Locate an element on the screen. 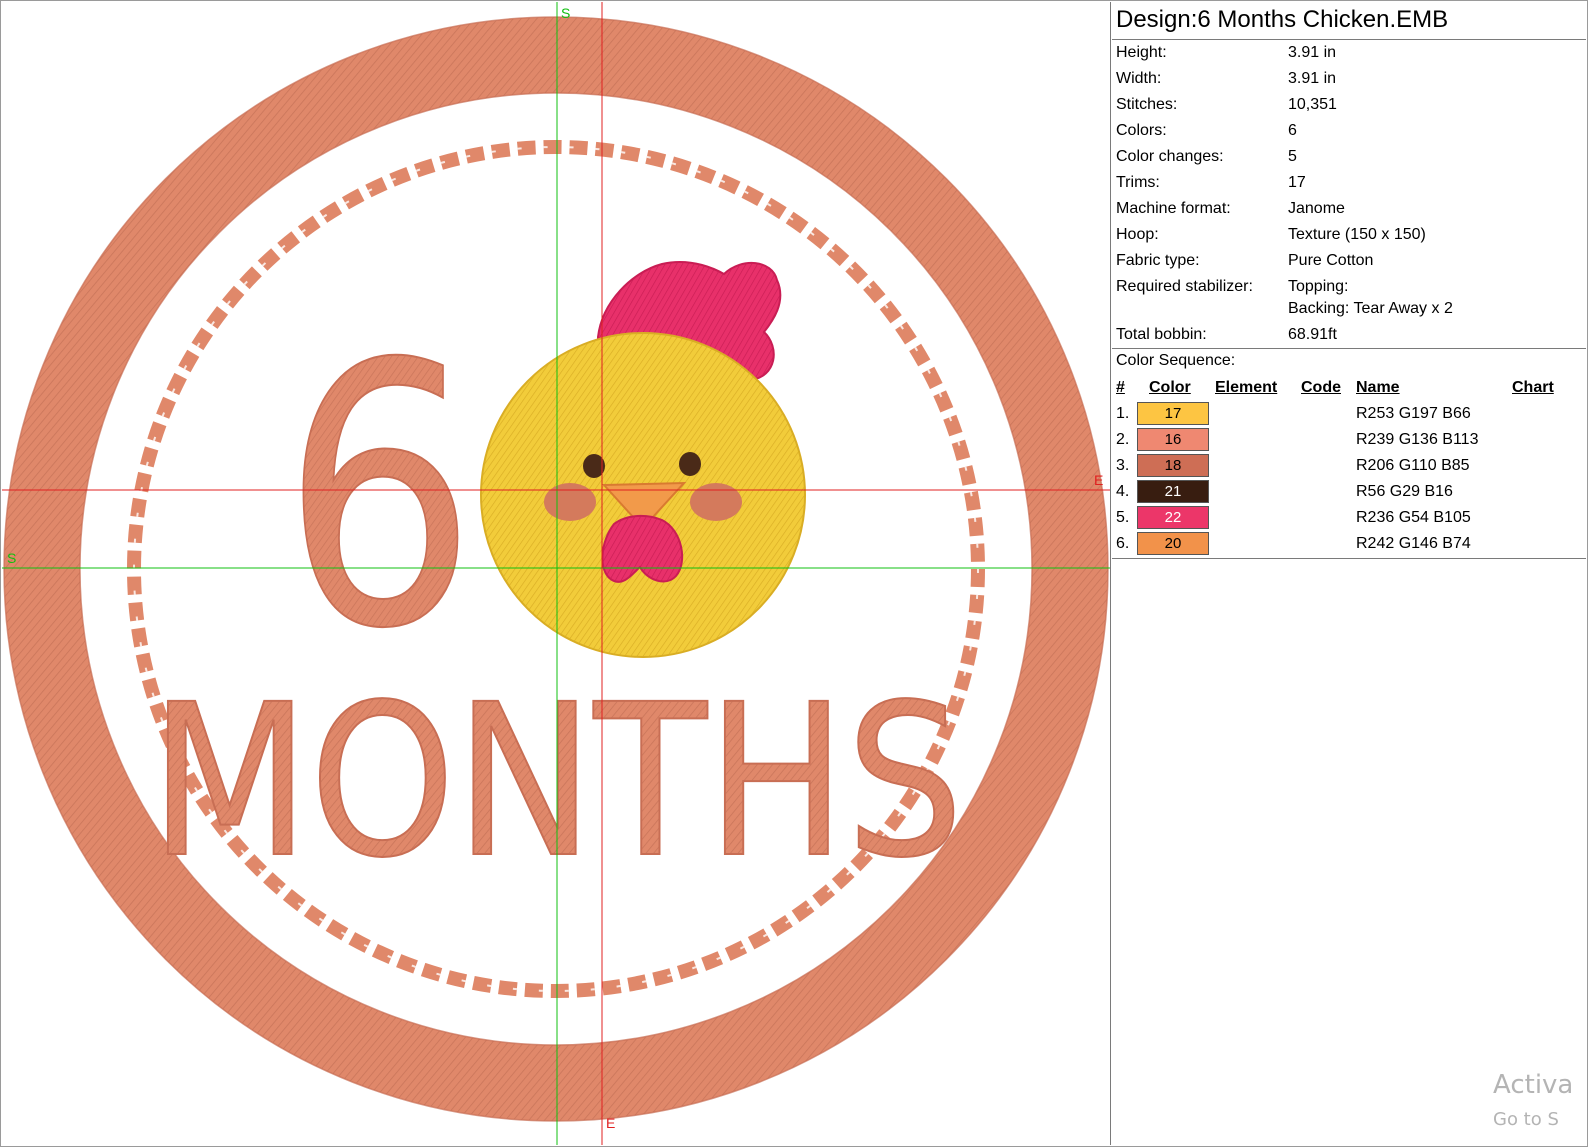 This screenshot has height=1147, width=1588. fabric-type-value: Pure Cotton is located at coordinates (1331, 260).